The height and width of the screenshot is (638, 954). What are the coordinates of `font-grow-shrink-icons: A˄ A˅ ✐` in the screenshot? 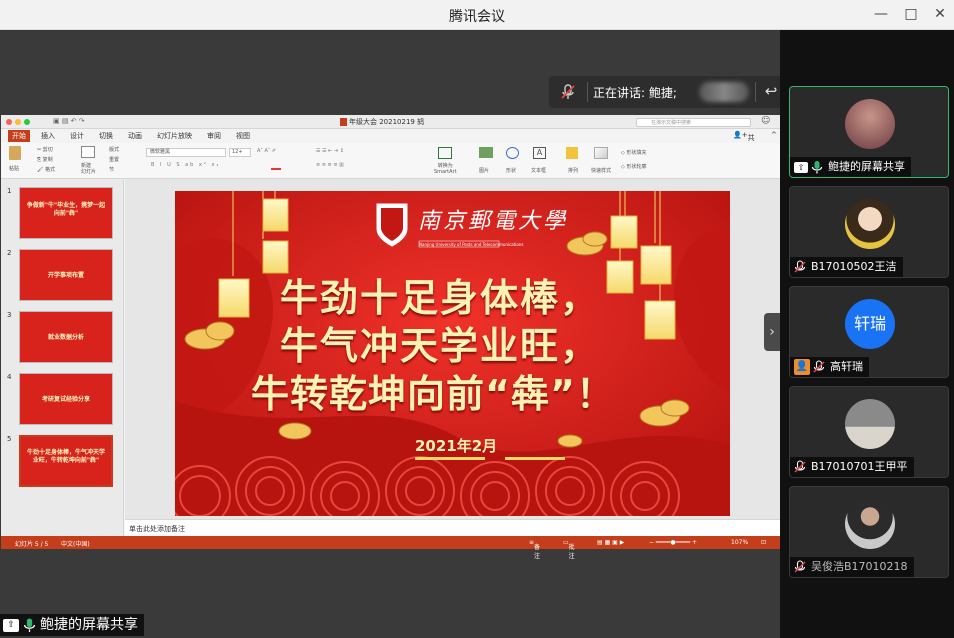 It's located at (266, 151).